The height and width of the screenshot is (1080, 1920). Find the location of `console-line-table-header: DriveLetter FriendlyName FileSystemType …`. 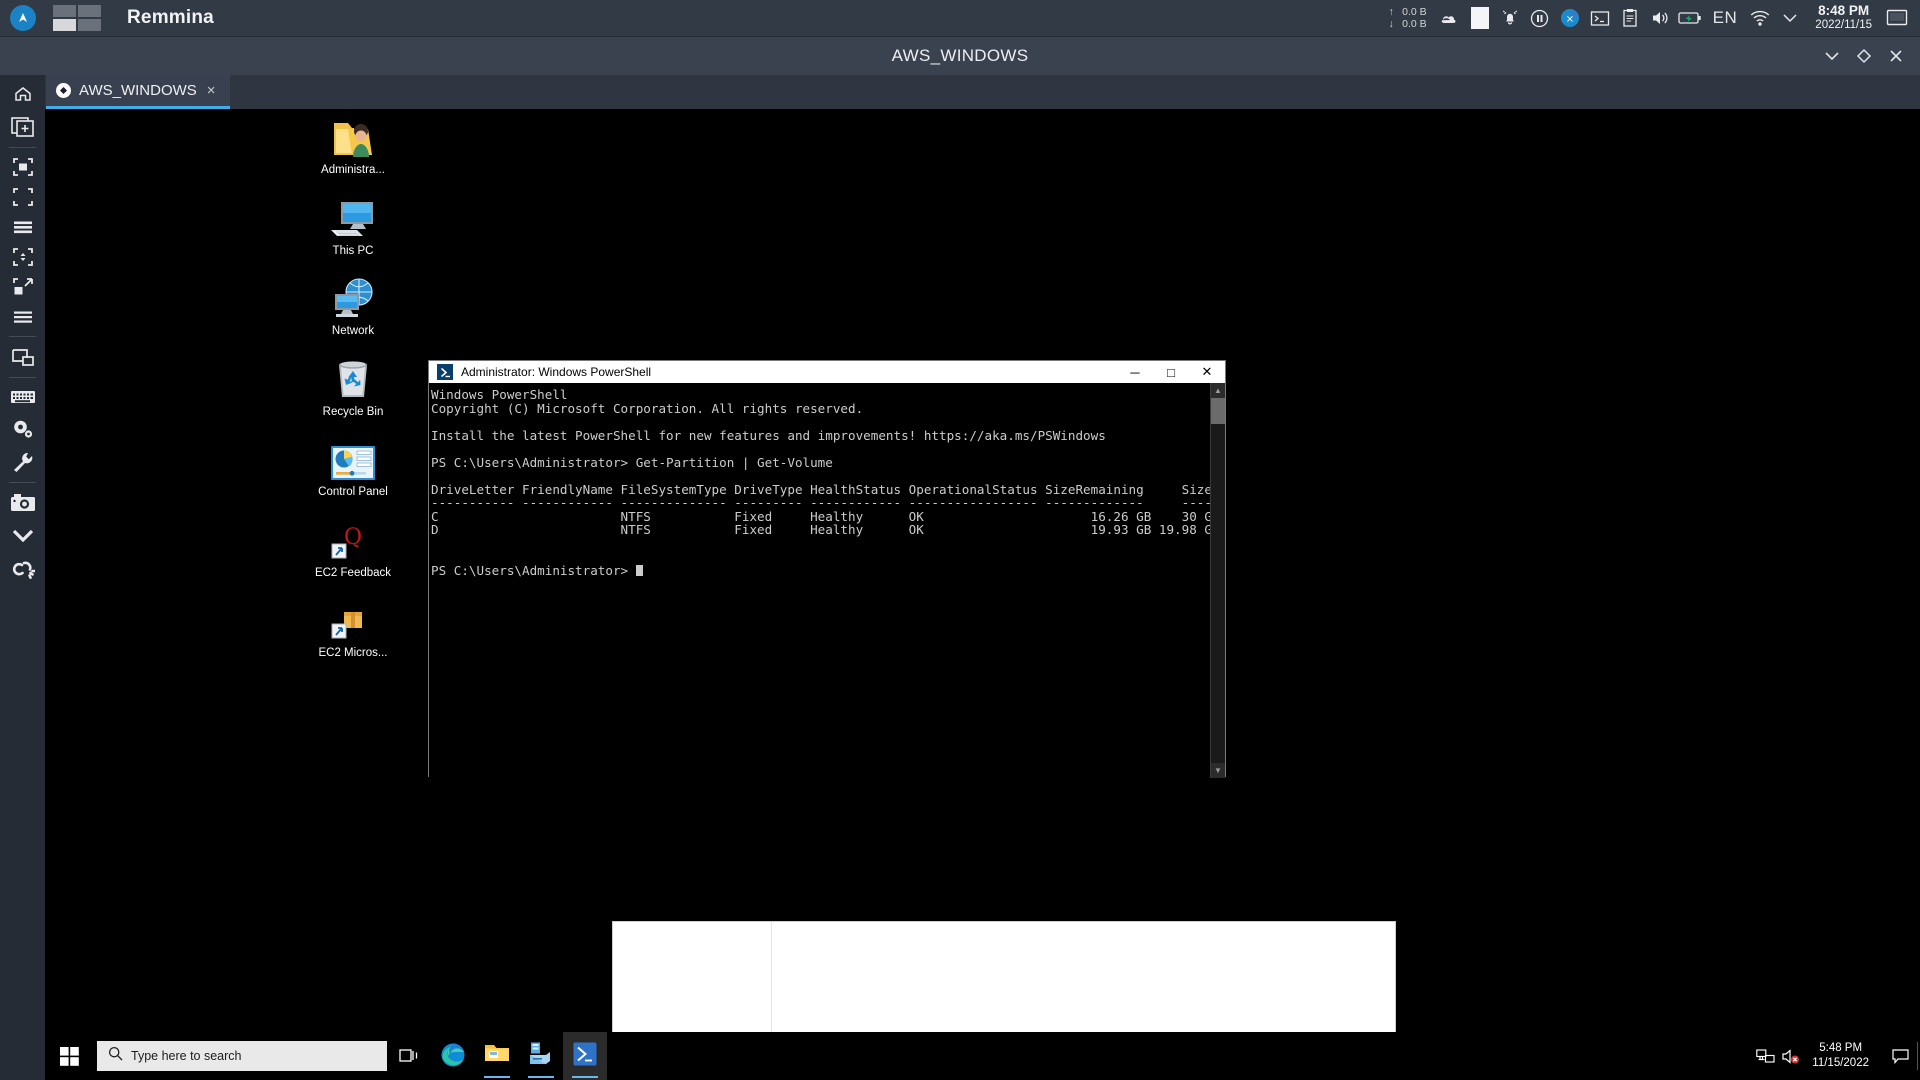

console-line-table-header: DriveLetter FriendlyName FileSystemType … is located at coordinates (820, 489).